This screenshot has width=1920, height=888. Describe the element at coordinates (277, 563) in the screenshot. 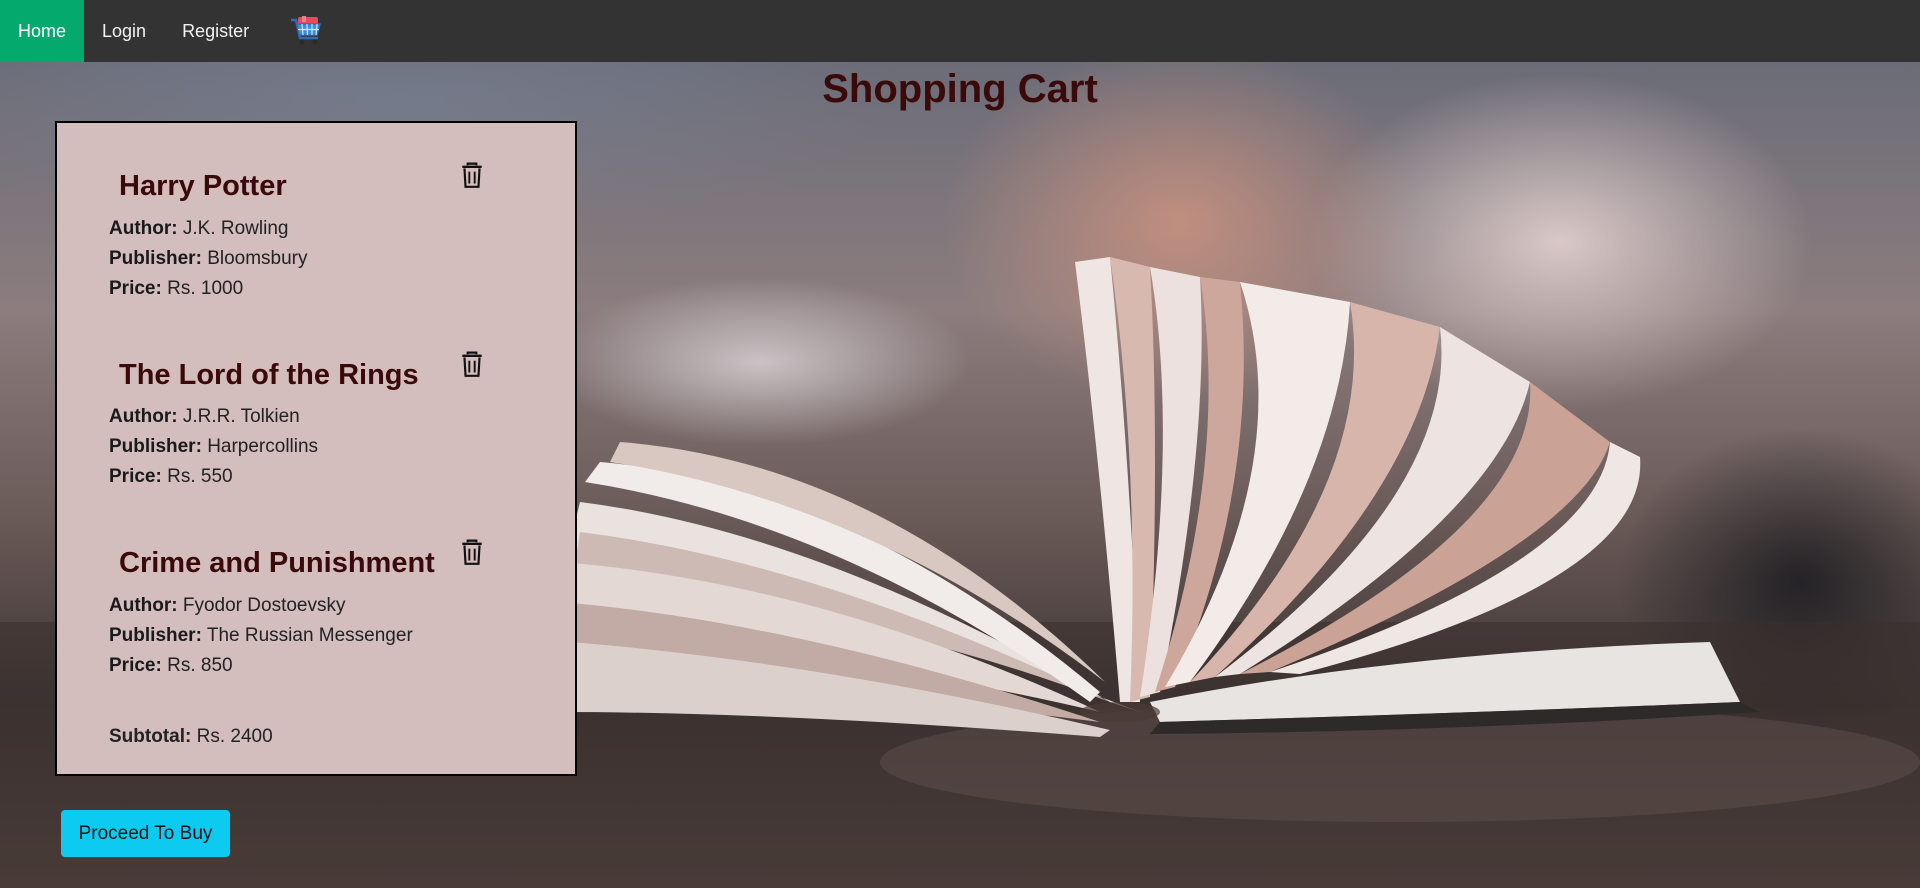

I see `item-title: Crime and Punishment` at that location.